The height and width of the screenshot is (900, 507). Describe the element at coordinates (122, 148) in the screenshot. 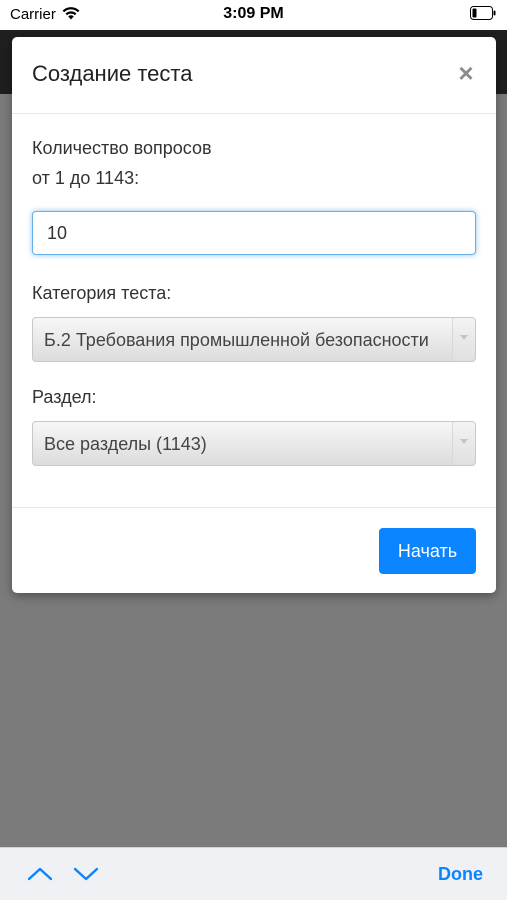

I see `question-count-label-line1: Количество вопросов` at that location.